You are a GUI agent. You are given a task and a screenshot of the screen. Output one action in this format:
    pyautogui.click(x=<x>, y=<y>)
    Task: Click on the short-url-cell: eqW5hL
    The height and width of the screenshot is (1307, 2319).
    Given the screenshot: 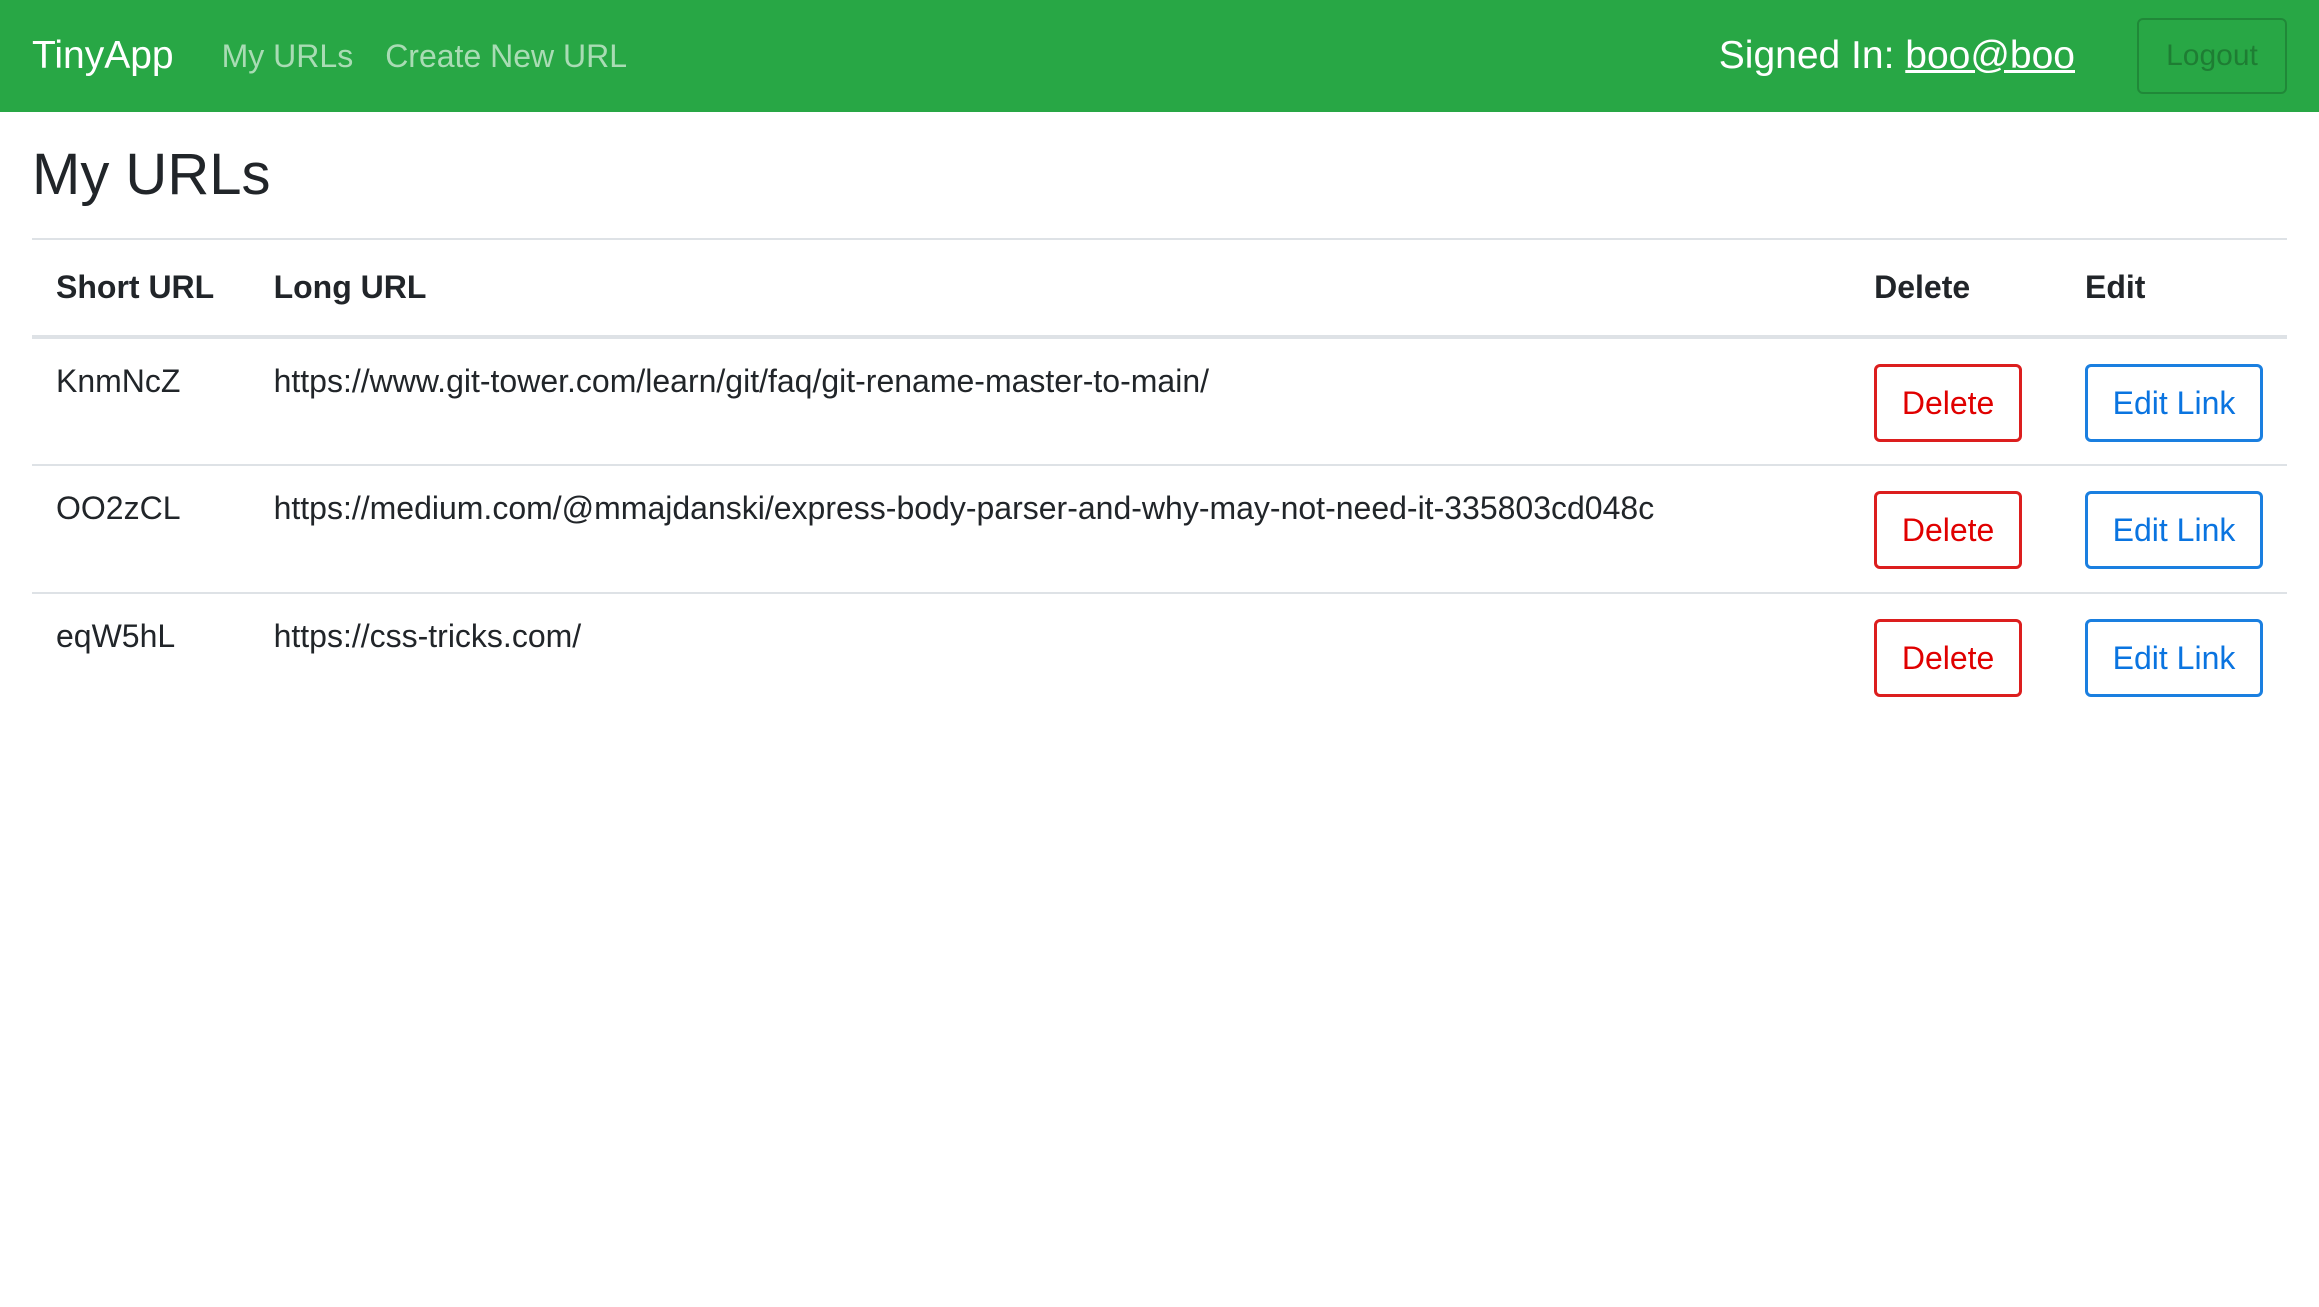 What is the action you would take?
    pyautogui.click(x=116, y=636)
    